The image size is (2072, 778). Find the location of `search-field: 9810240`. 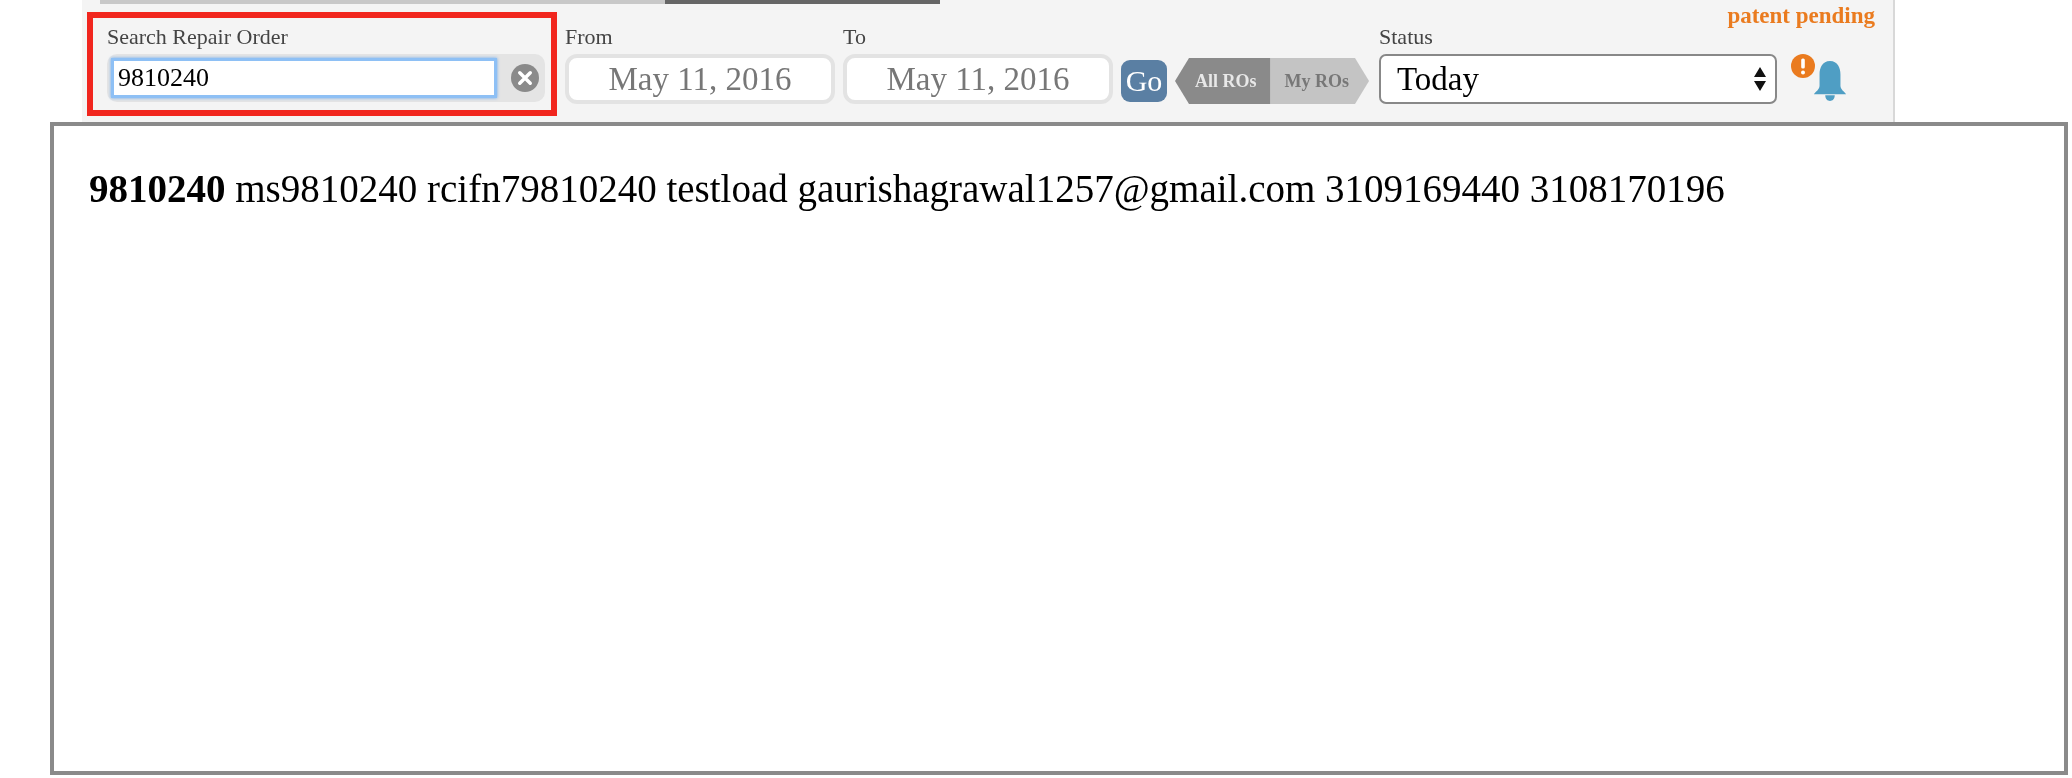

search-field: 9810240 is located at coordinates (304, 78).